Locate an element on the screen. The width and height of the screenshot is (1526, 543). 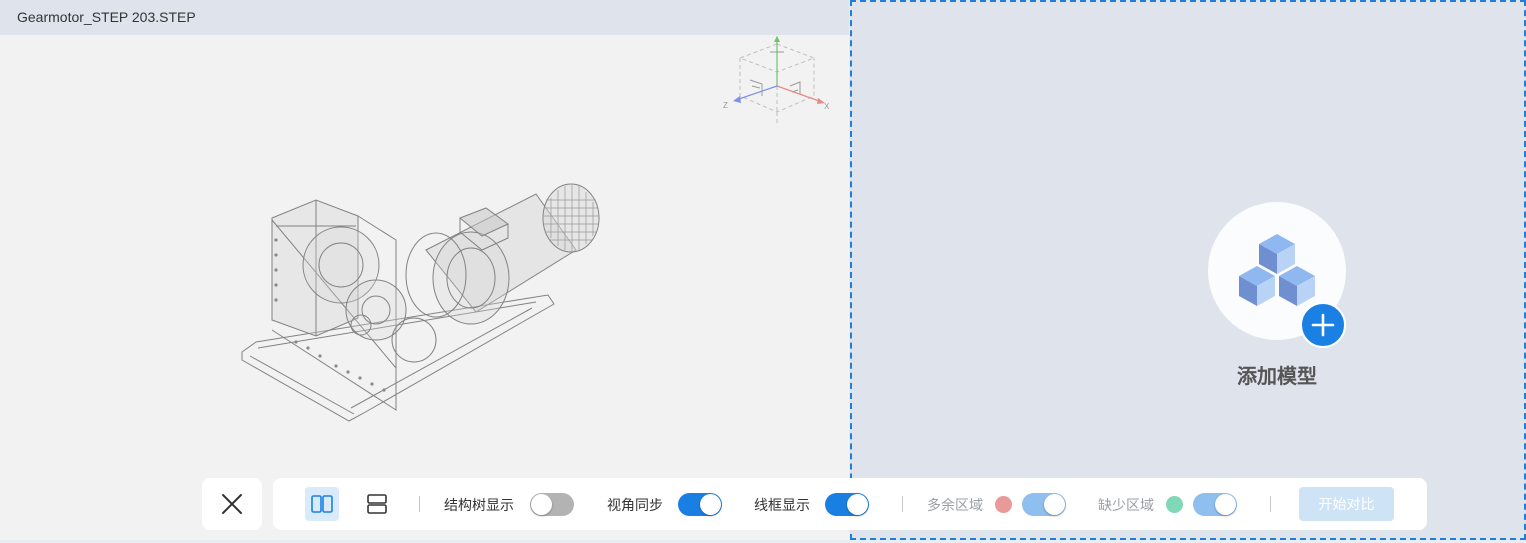
plus-icon is located at coordinates (1323, 325).